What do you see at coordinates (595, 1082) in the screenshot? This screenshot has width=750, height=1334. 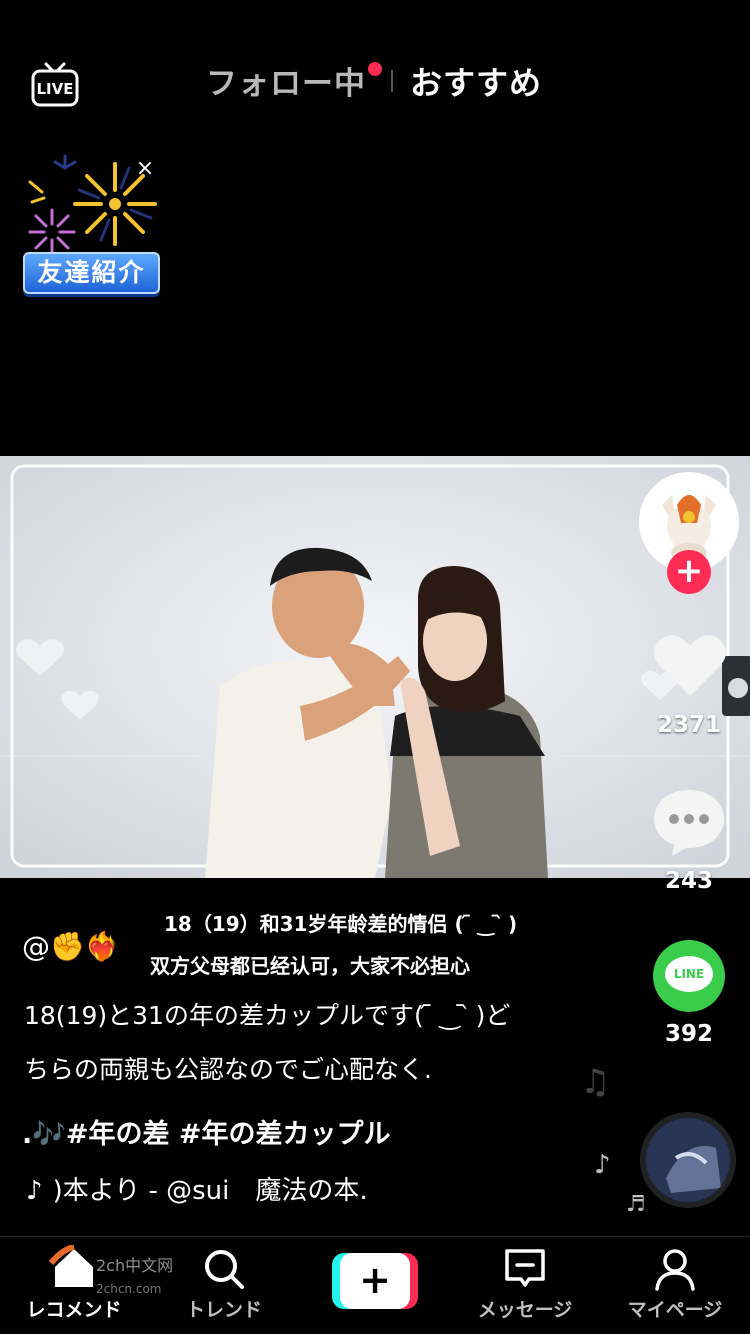 I see `music-note-icon: ♫` at bounding box center [595, 1082].